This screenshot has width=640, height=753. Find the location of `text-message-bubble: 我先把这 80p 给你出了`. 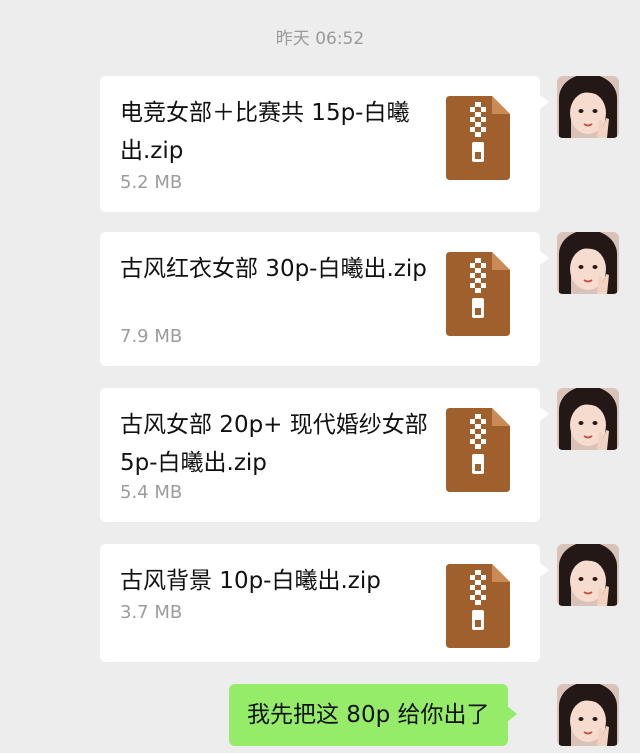

text-message-bubble: 我先把这 80p 给你出了 is located at coordinates (372, 715).